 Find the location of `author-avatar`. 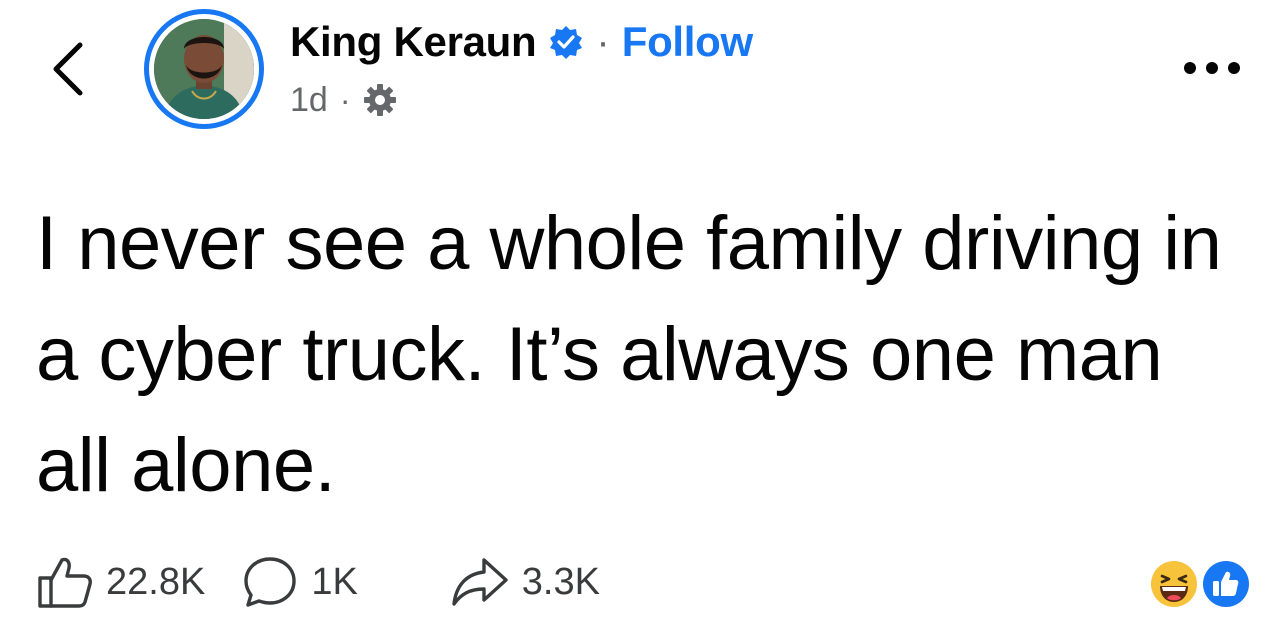

author-avatar is located at coordinates (204, 69).